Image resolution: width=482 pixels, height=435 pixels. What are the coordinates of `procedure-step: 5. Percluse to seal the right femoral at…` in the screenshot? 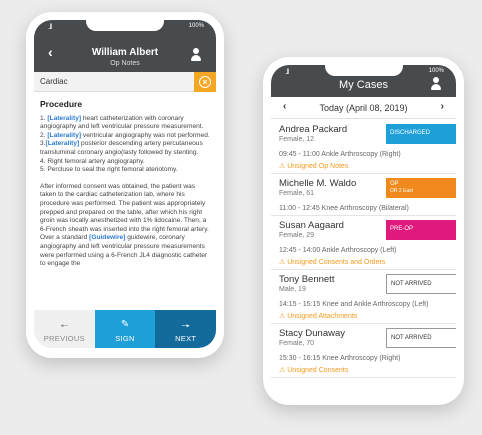 It's located at (109, 170).